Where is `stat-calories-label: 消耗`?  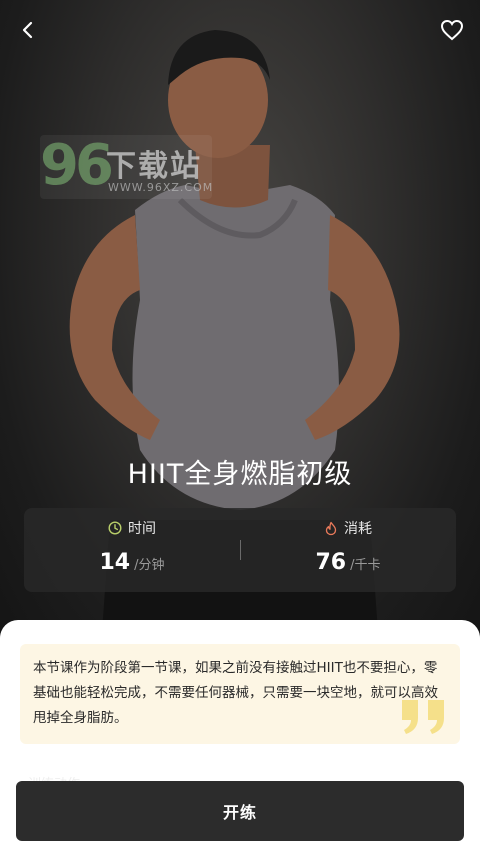 stat-calories-label: 消耗 is located at coordinates (358, 529).